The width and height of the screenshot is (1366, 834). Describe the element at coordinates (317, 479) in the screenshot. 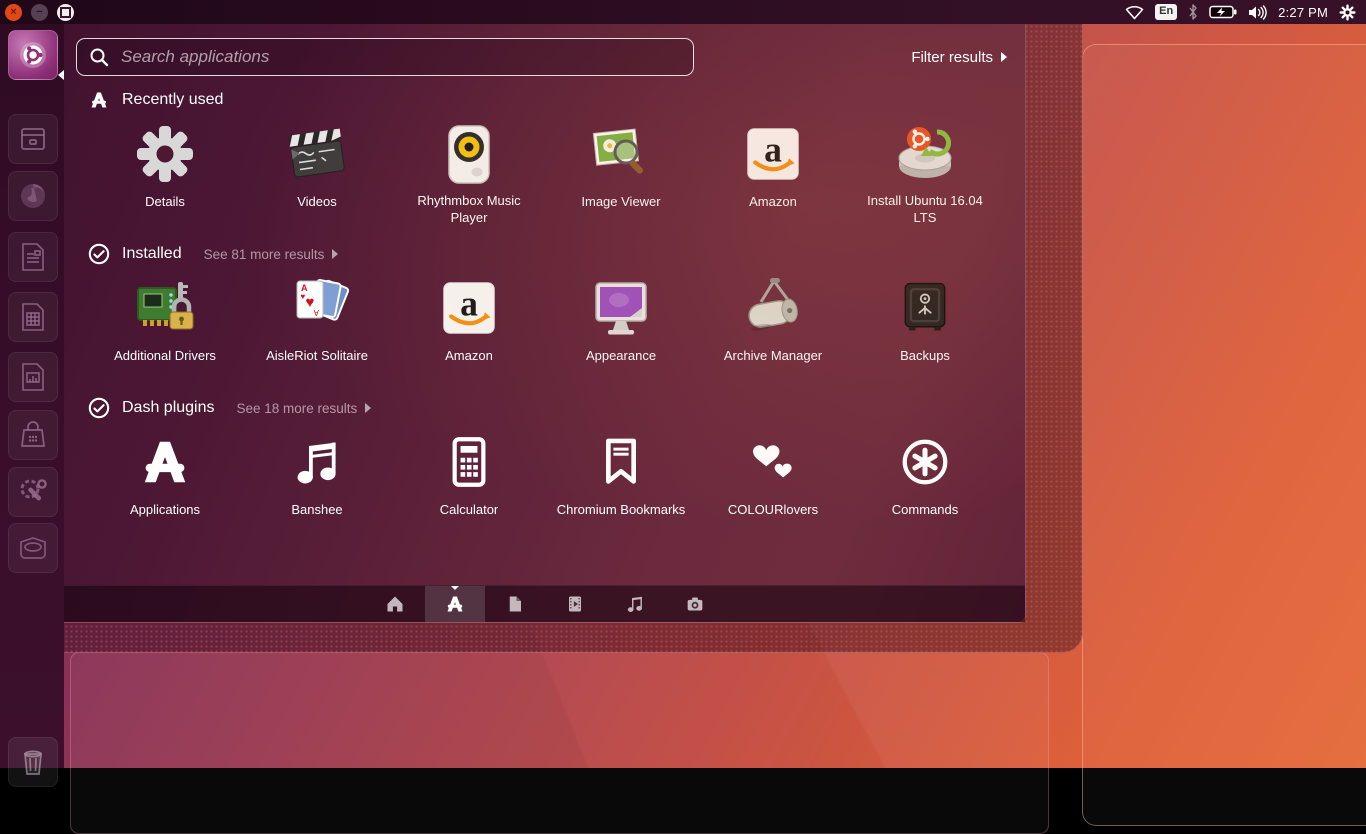

I see `app-tile-banshee: Banshee` at that location.